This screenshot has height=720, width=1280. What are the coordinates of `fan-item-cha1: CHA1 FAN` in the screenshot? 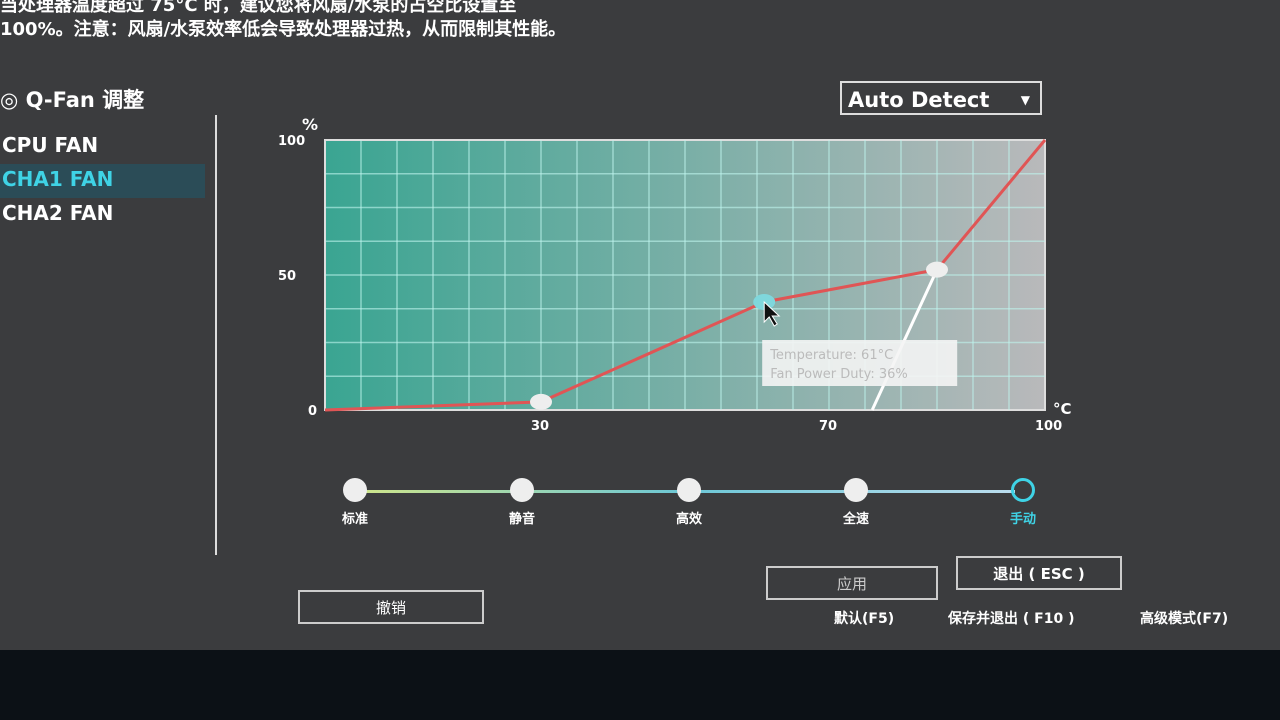 It's located at (102, 181).